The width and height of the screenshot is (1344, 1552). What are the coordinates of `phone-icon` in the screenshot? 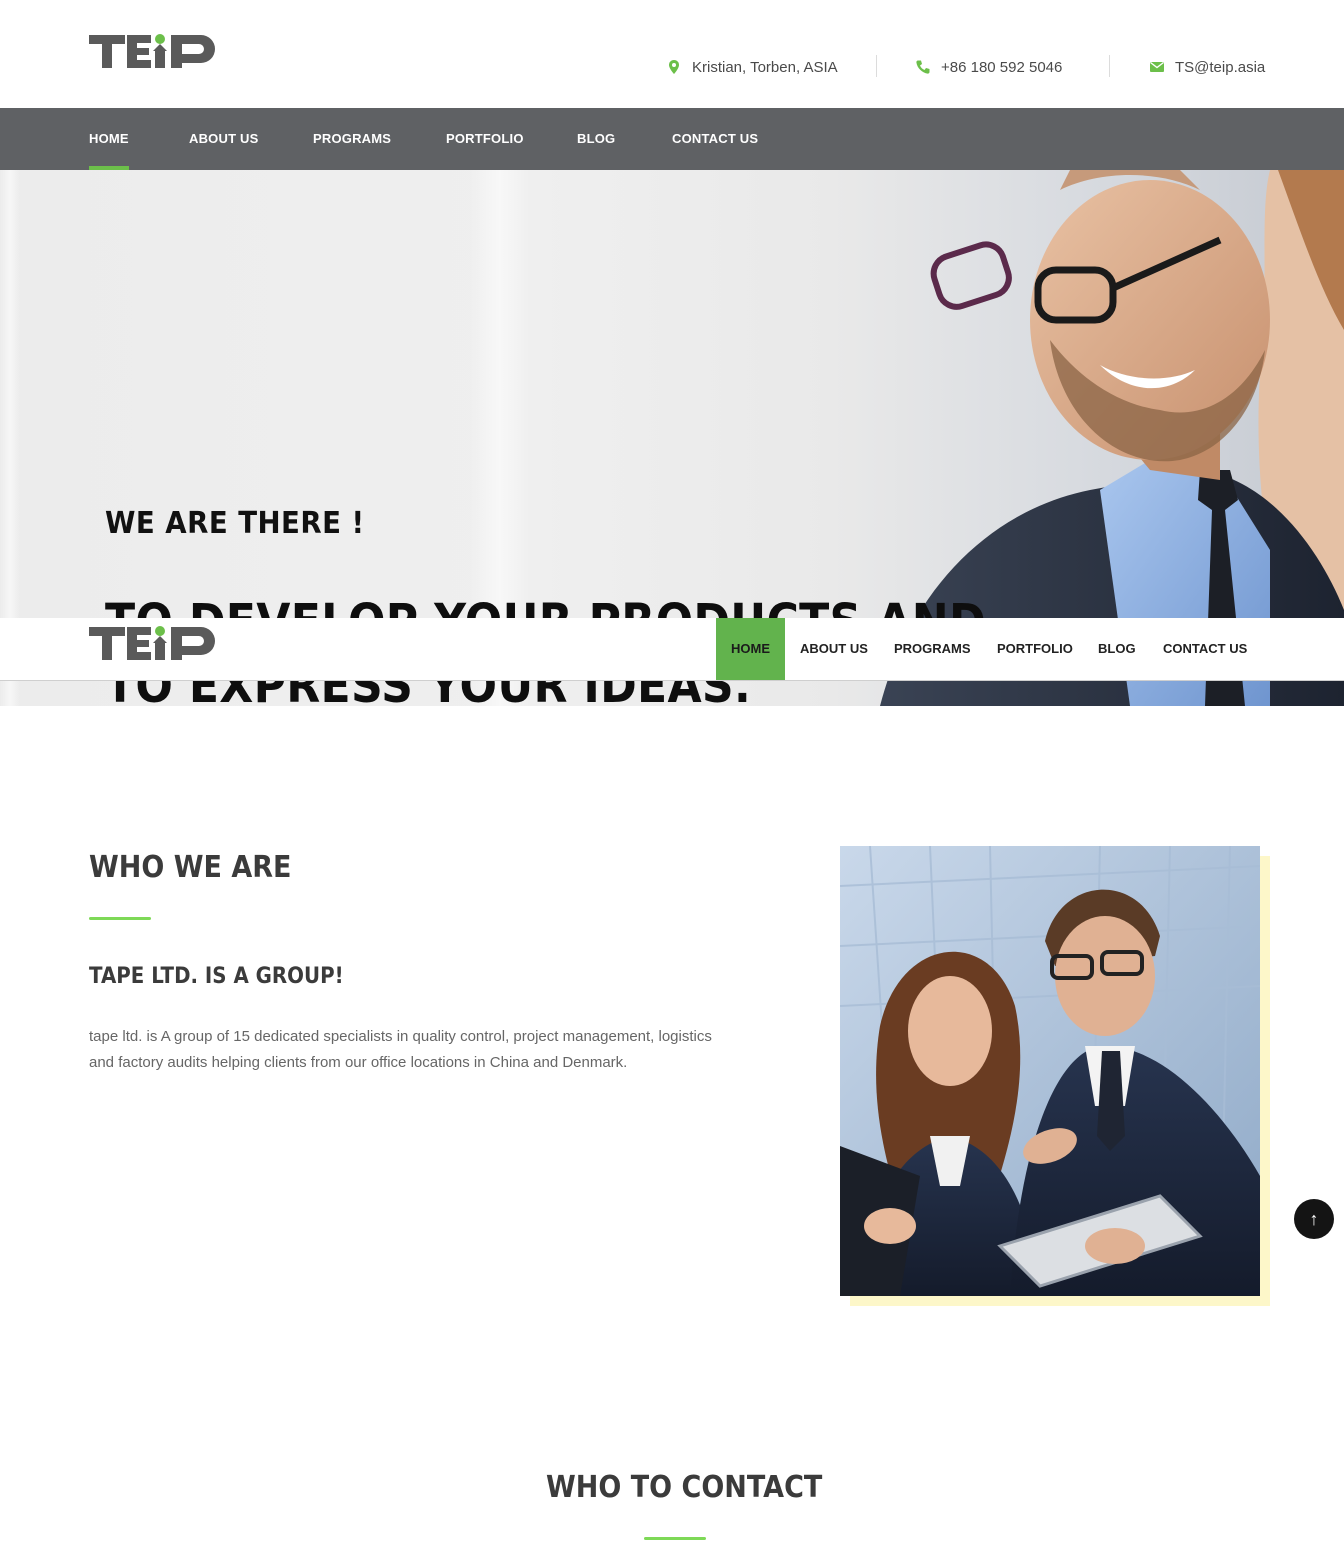 It's located at (923, 67).